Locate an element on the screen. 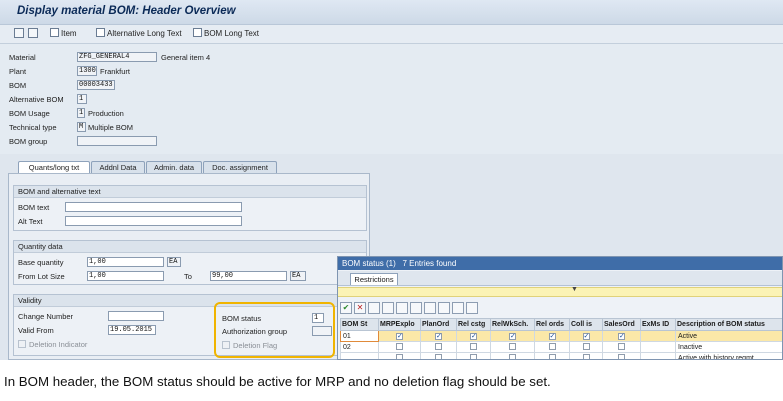  application-toolbar: Item Alternative Long Text BOM Long Text is located at coordinates (391, 34).